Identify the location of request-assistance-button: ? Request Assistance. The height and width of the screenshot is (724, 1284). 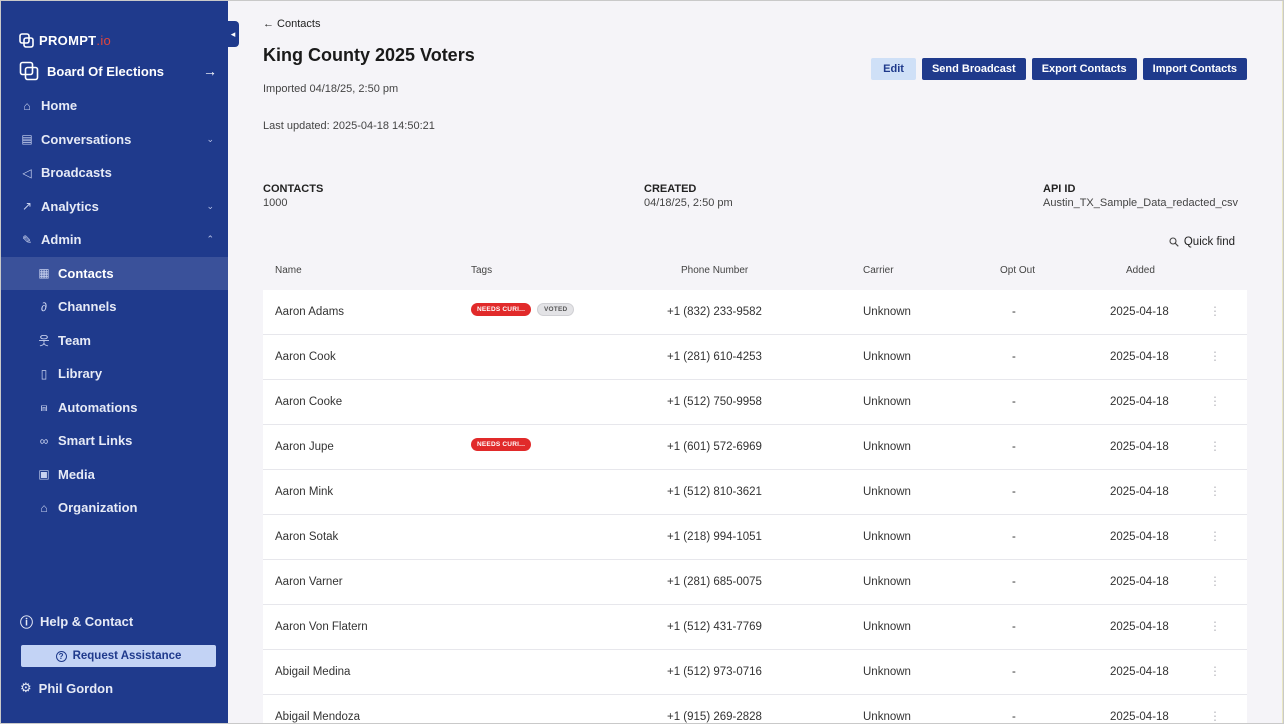
(118, 656).